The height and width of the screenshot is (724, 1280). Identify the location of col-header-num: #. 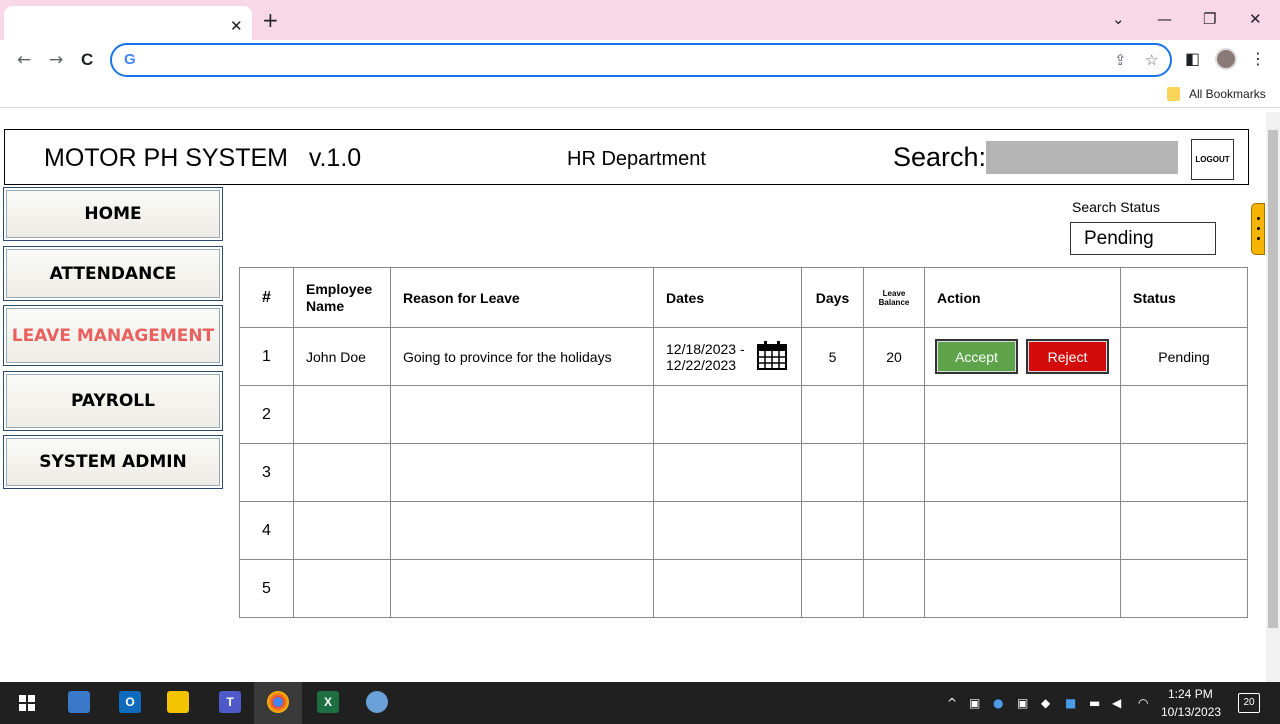
(266, 297).